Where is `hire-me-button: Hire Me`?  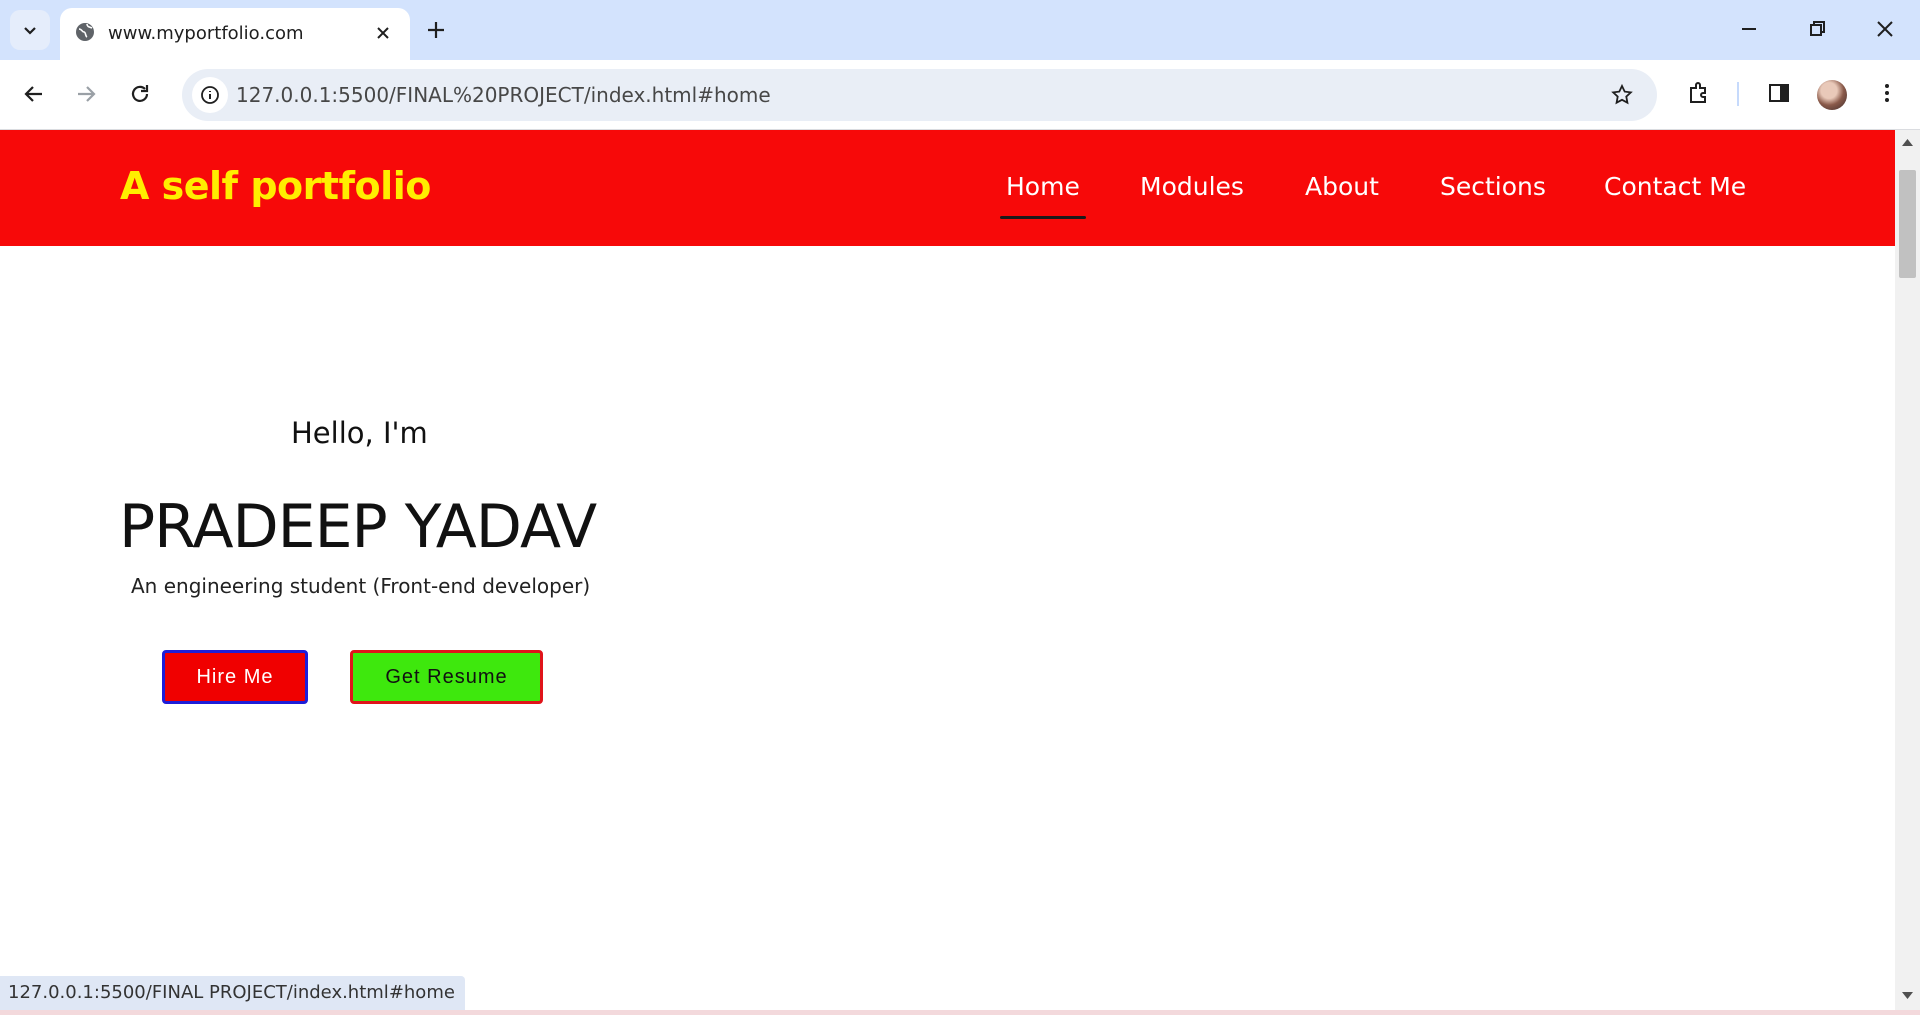
hire-me-button: Hire Me is located at coordinates (235, 677).